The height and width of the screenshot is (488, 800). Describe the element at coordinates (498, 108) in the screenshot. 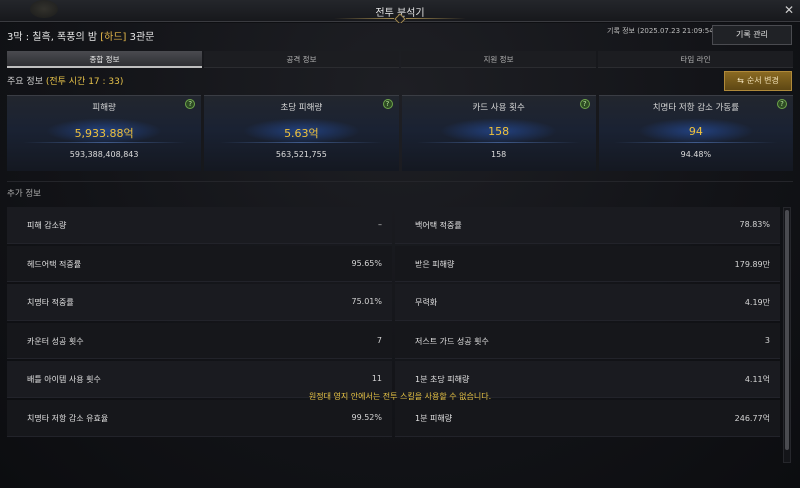

I see `card-title: 카드 사용 횟수` at that location.